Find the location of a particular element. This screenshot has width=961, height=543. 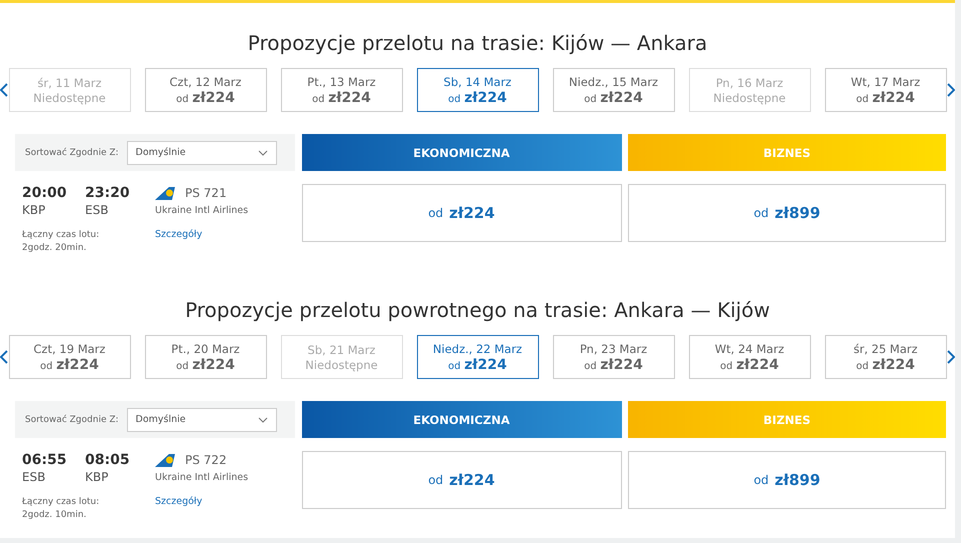

section-title: Propozycje przelotu powrotnego na trasie: Ankara — Kijów is located at coordinates (477, 310).